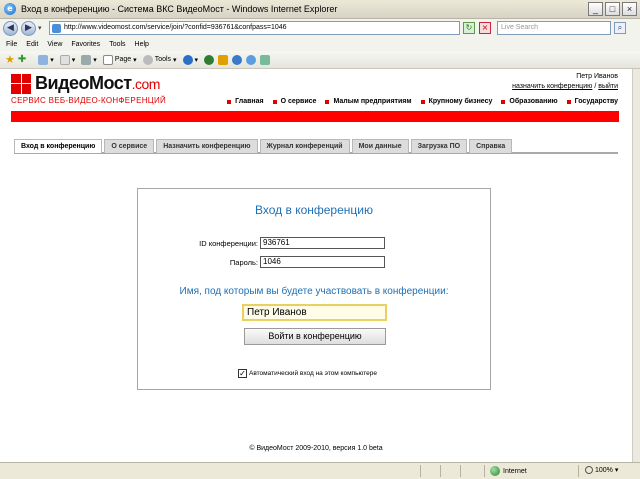  Describe the element at coordinates (147, 59) in the screenshot. I see `gear-icon` at that location.